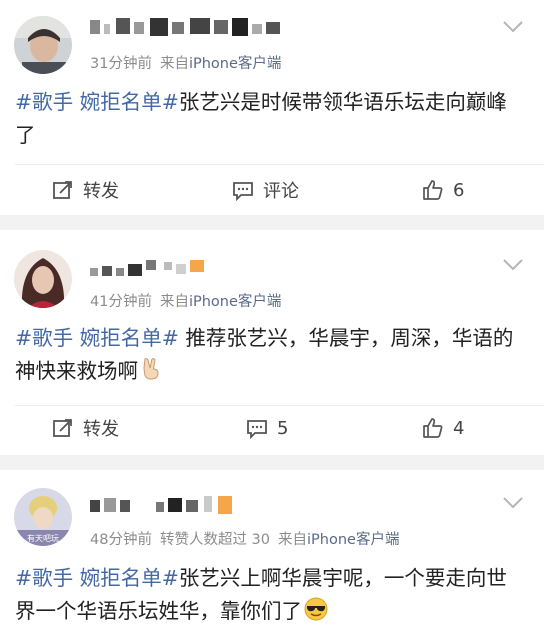  Describe the element at coordinates (281, 191) in the screenshot. I see `comment-label: 评论` at that location.